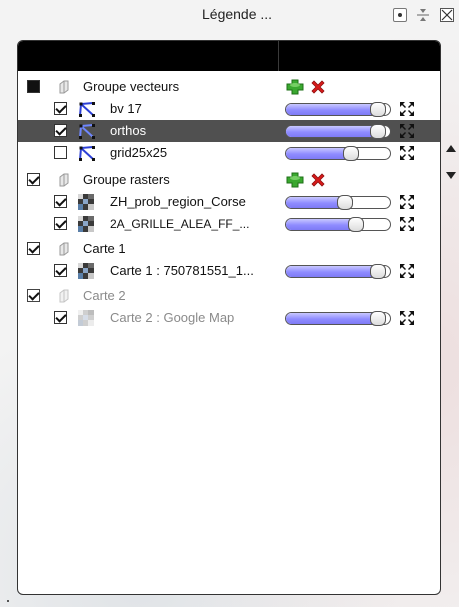  Describe the element at coordinates (400, 15) in the screenshot. I see `pin-icon` at that location.